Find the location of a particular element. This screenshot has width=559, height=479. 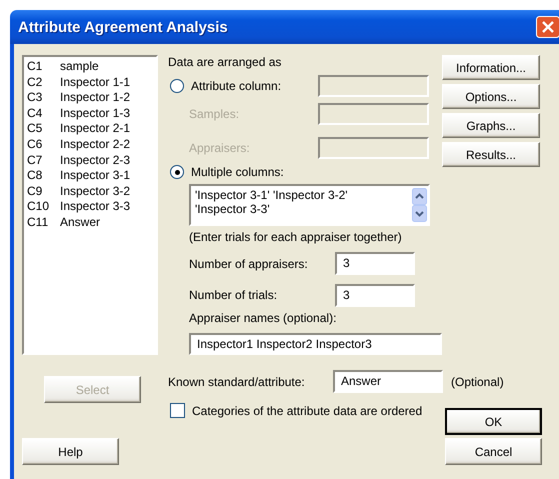

group-label: Data are arranged as is located at coordinates (225, 62).